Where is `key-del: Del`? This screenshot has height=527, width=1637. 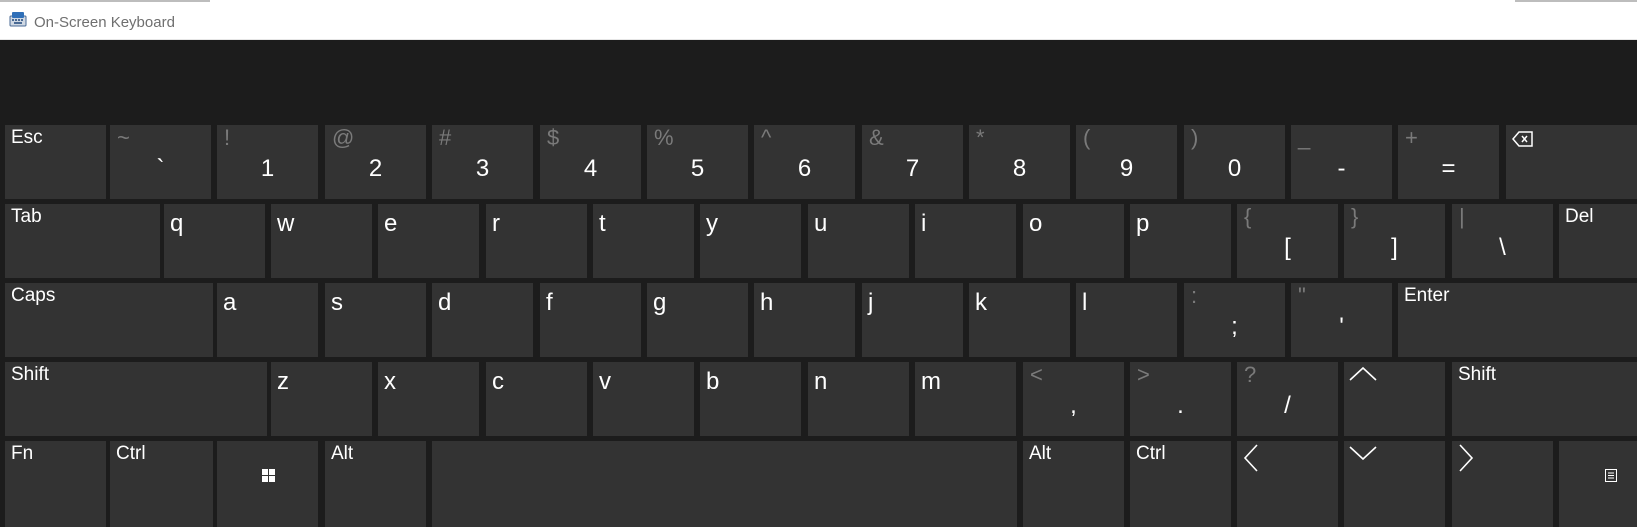
key-del: Del is located at coordinates (1598, 241).